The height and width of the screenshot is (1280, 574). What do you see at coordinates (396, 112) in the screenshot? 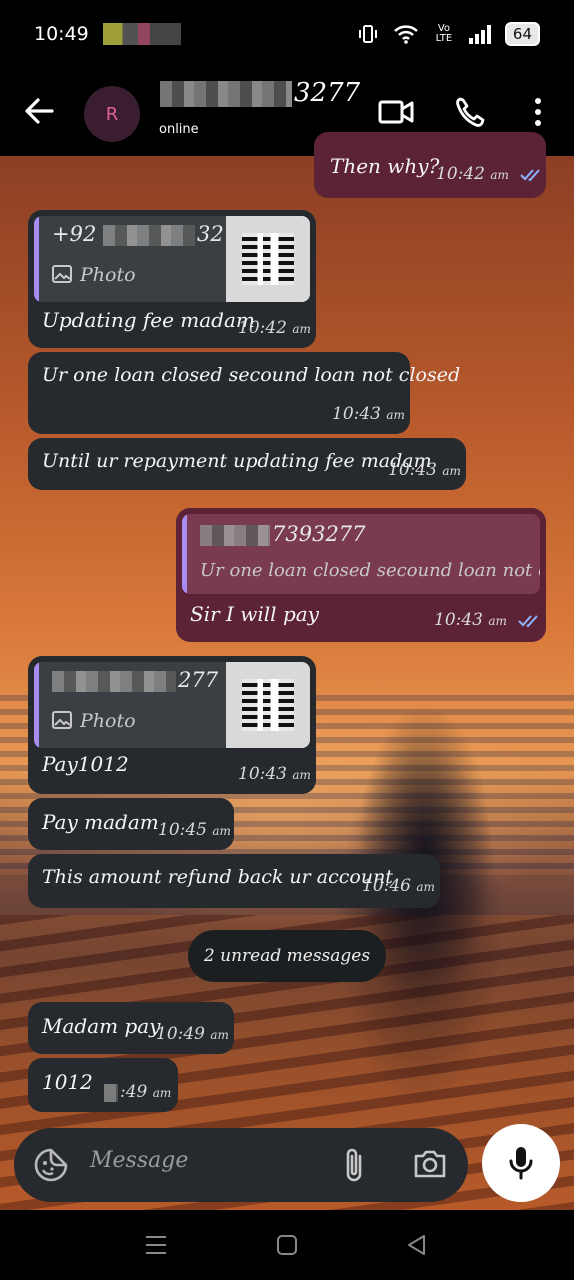
I see `video-call-icon` at bounding box center [396, 112].